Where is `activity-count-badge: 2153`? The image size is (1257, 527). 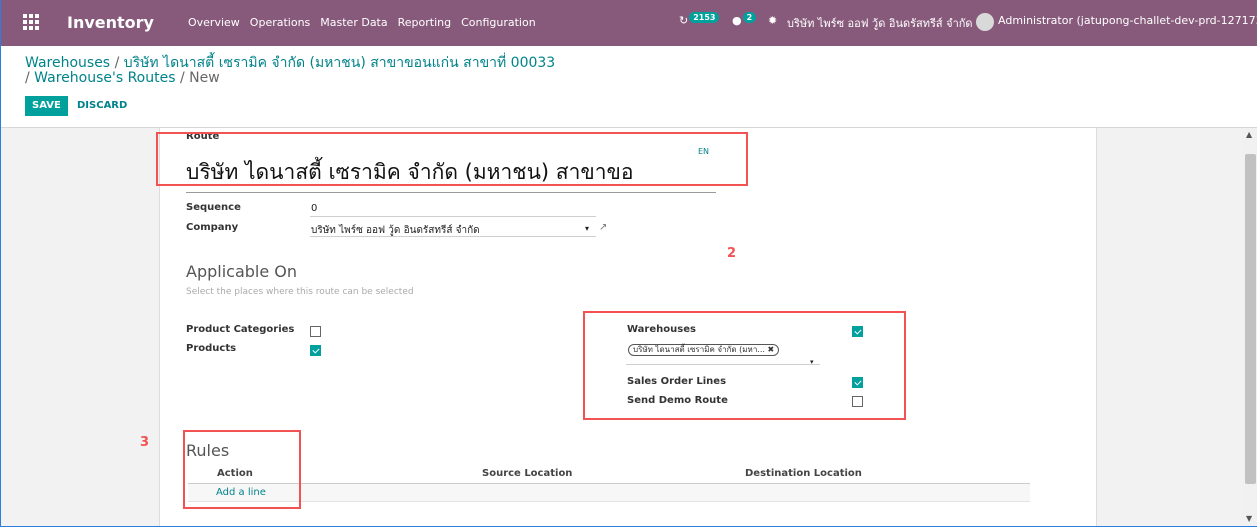
activity-count-badge: 2153 is located at coordinates (704, 17).